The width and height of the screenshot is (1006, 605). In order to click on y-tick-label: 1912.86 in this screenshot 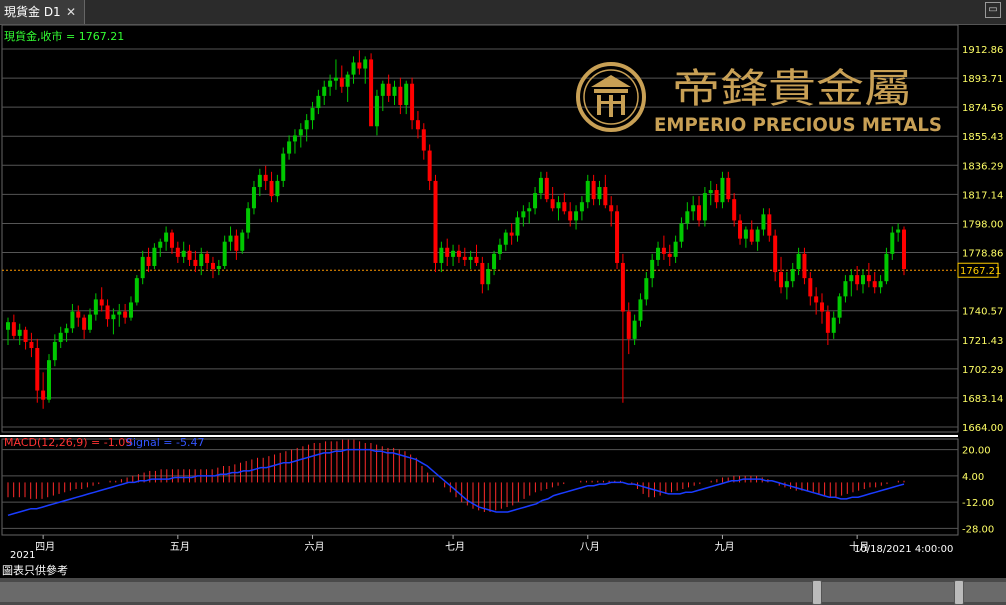, I will do `click(982, 50)`.